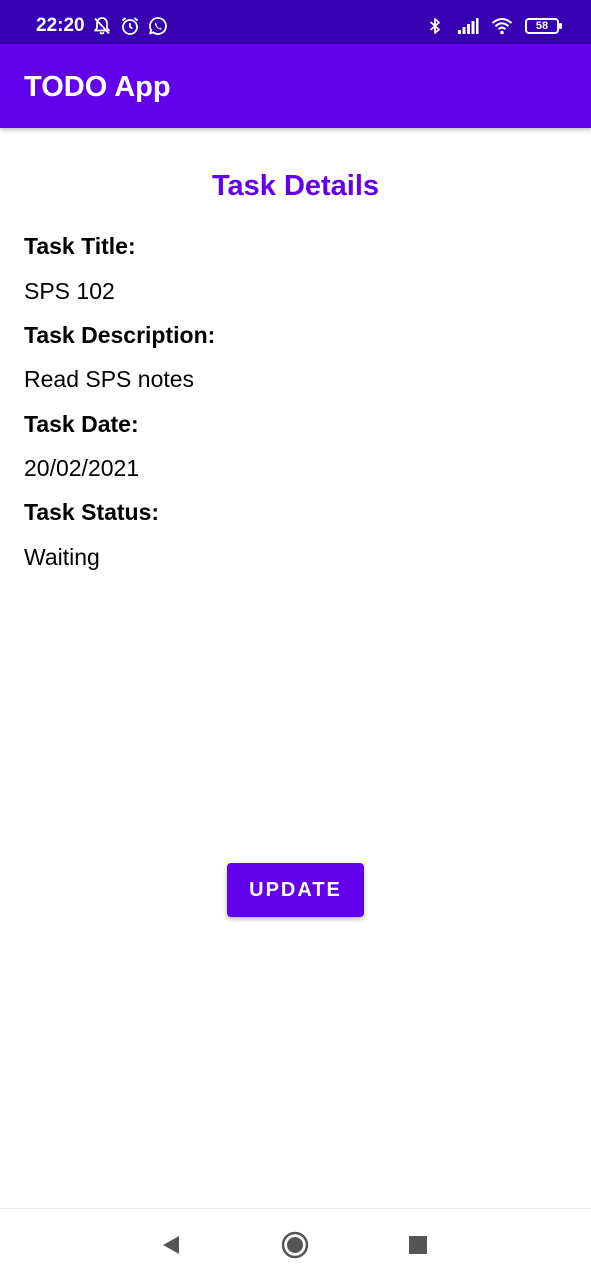 The width and height of the screenshot is (591, 1281). I want to click on task-status-value: Waiting, so click(62, 557).